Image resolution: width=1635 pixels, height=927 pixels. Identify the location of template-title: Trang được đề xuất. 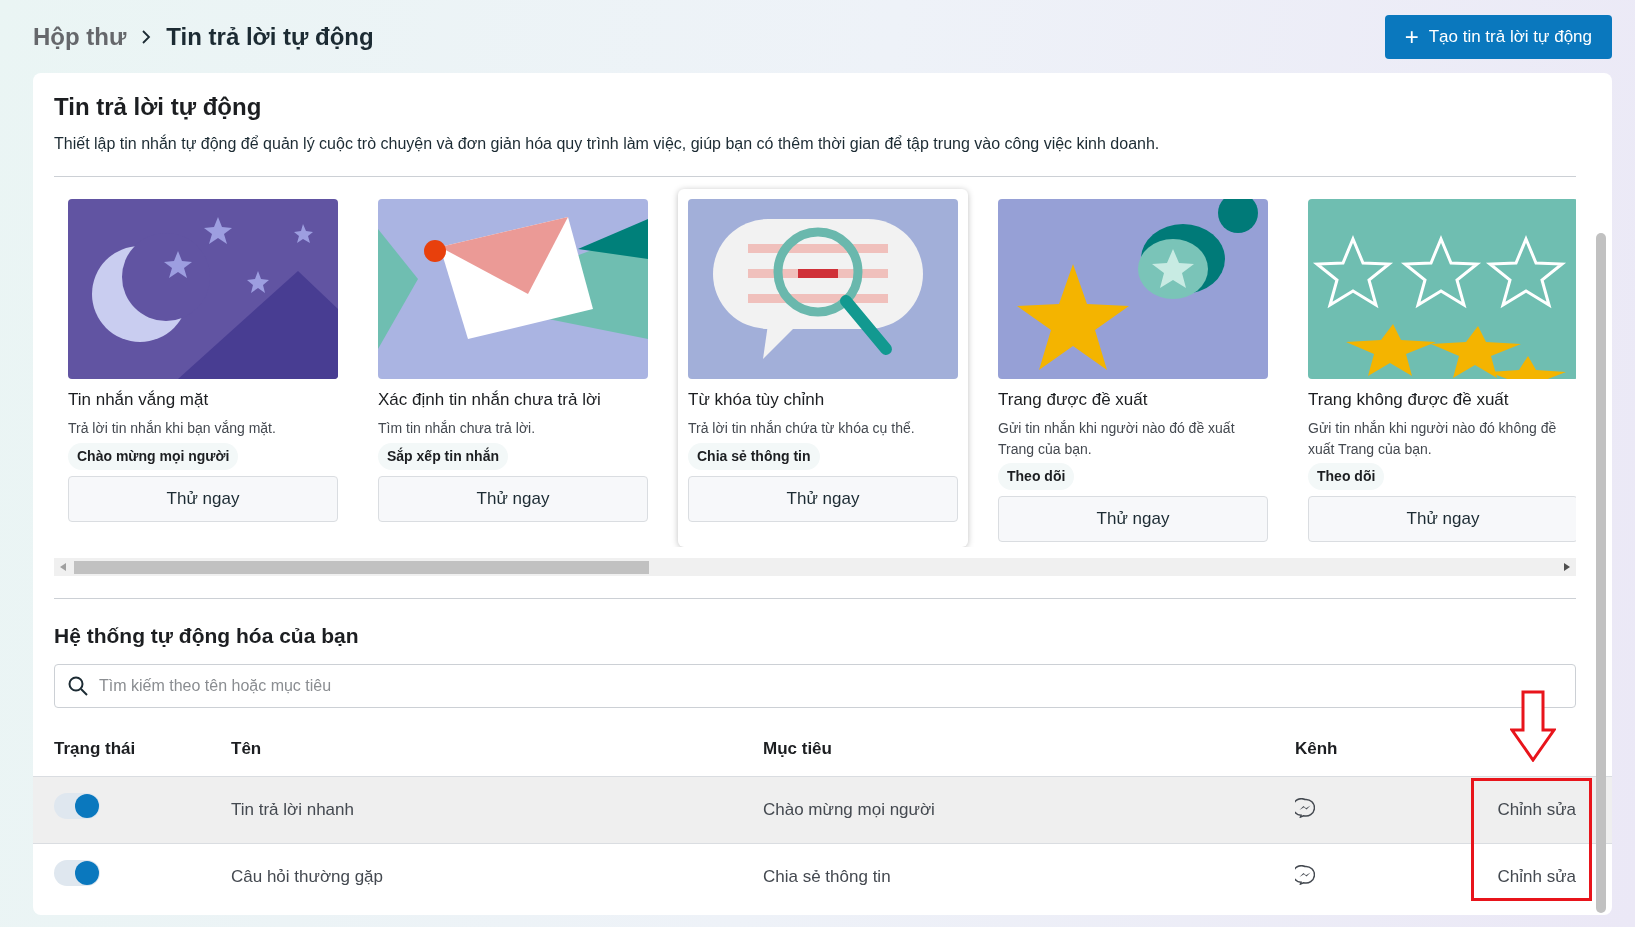
(1073, 399).